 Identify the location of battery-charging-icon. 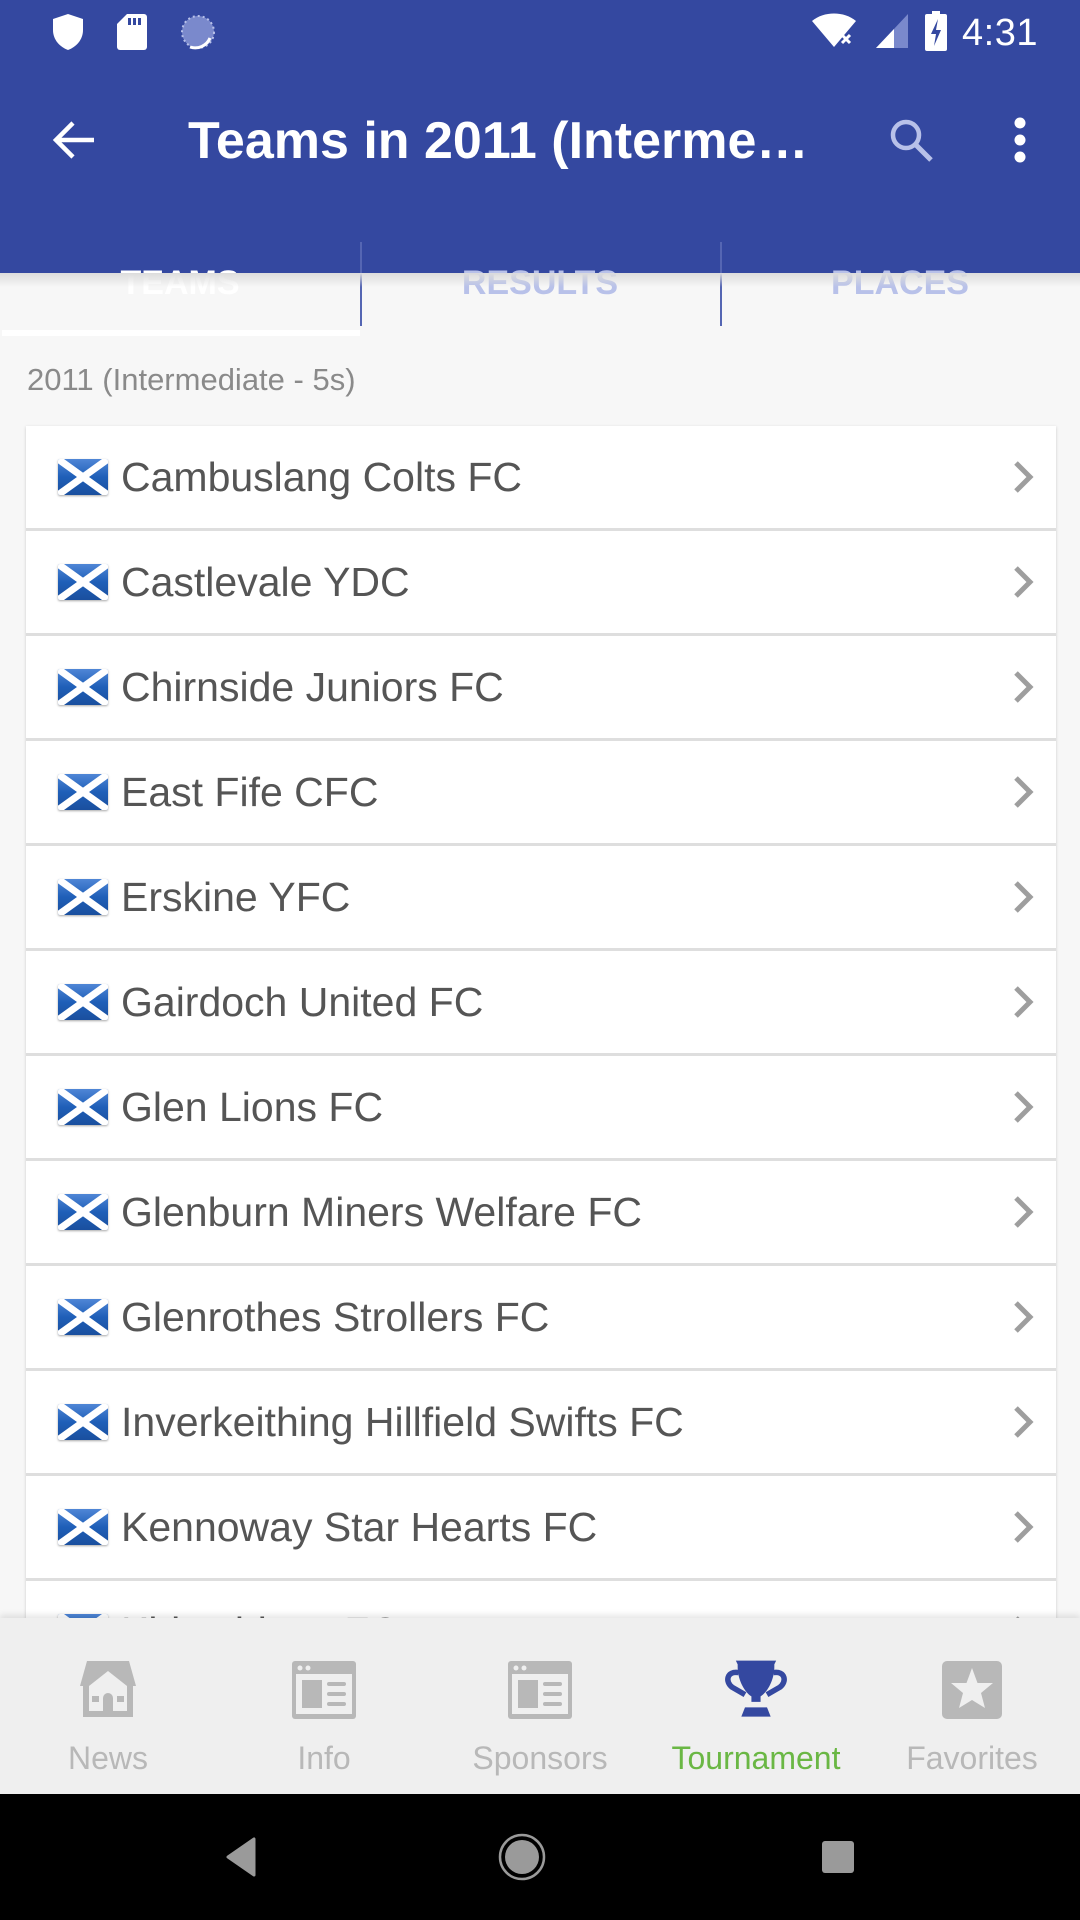
(936, 33).